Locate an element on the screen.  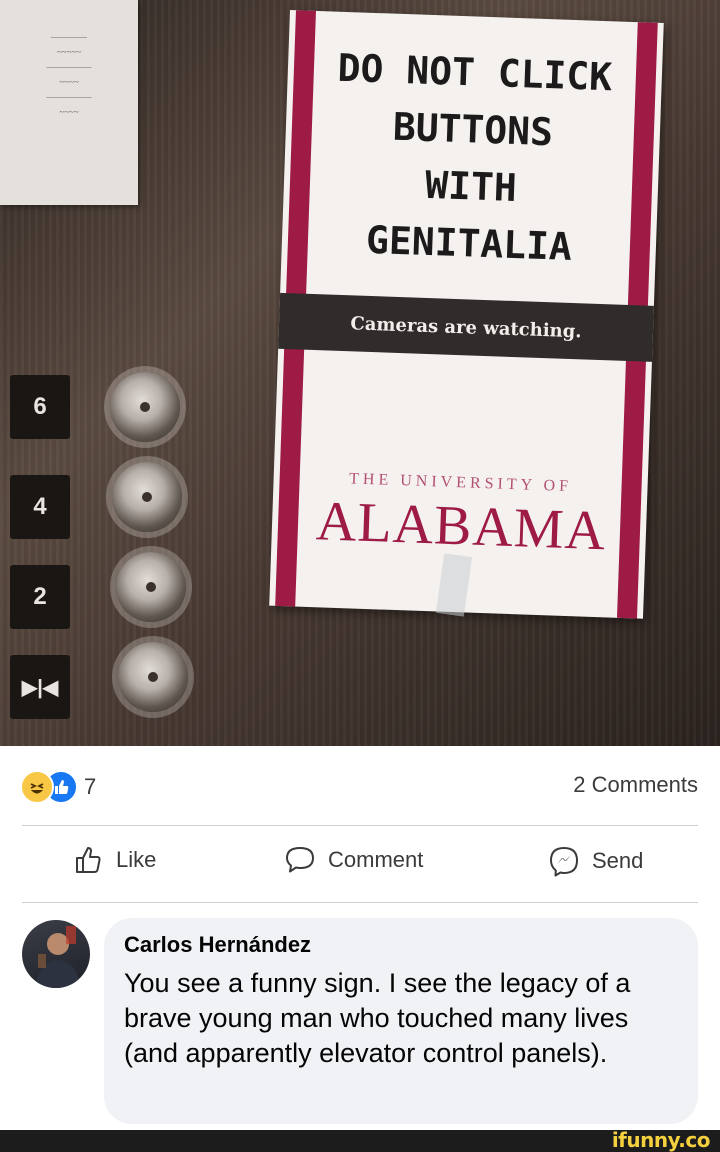
door-open-label: ▶|◀ is located at coordinates (40, 687).